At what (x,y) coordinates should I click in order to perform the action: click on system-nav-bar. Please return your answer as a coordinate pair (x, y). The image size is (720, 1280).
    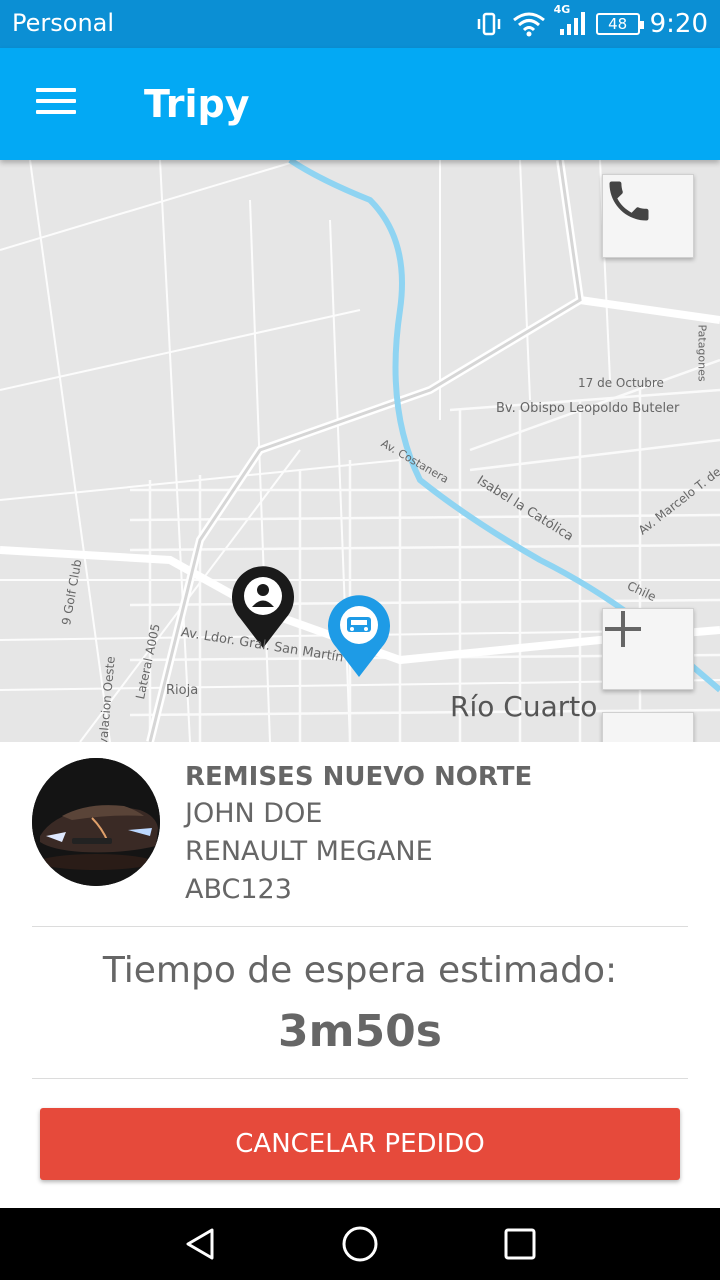
    Looking at the image, I should click on (360, 1244).